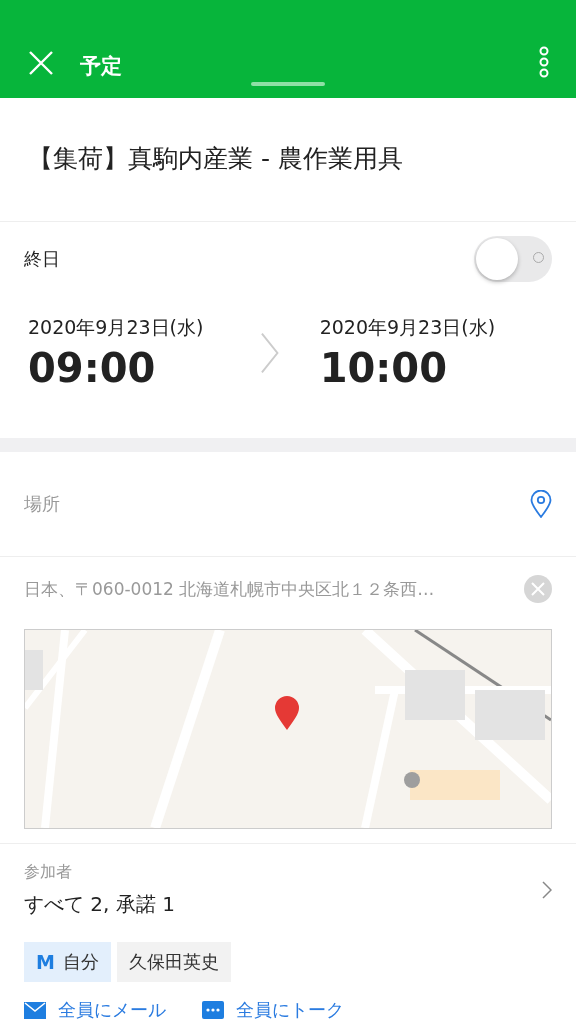  Describe the element at coordinates (42, 258) in the screenshot. I see `all-day-label: 終日` at that location.